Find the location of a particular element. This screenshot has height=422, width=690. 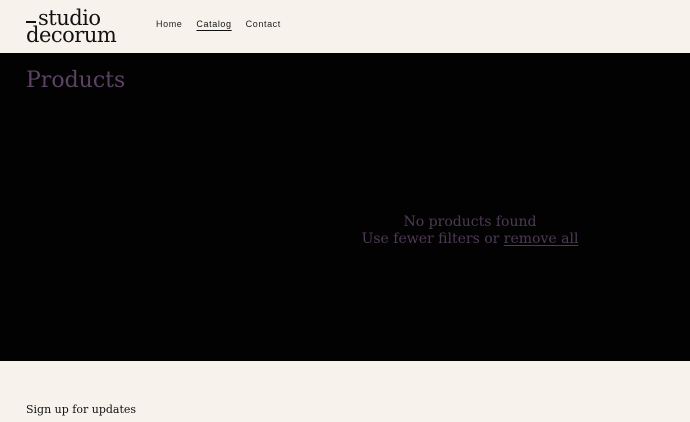

signup-heading: Sign up for updates is located at coordinates (81, 409).